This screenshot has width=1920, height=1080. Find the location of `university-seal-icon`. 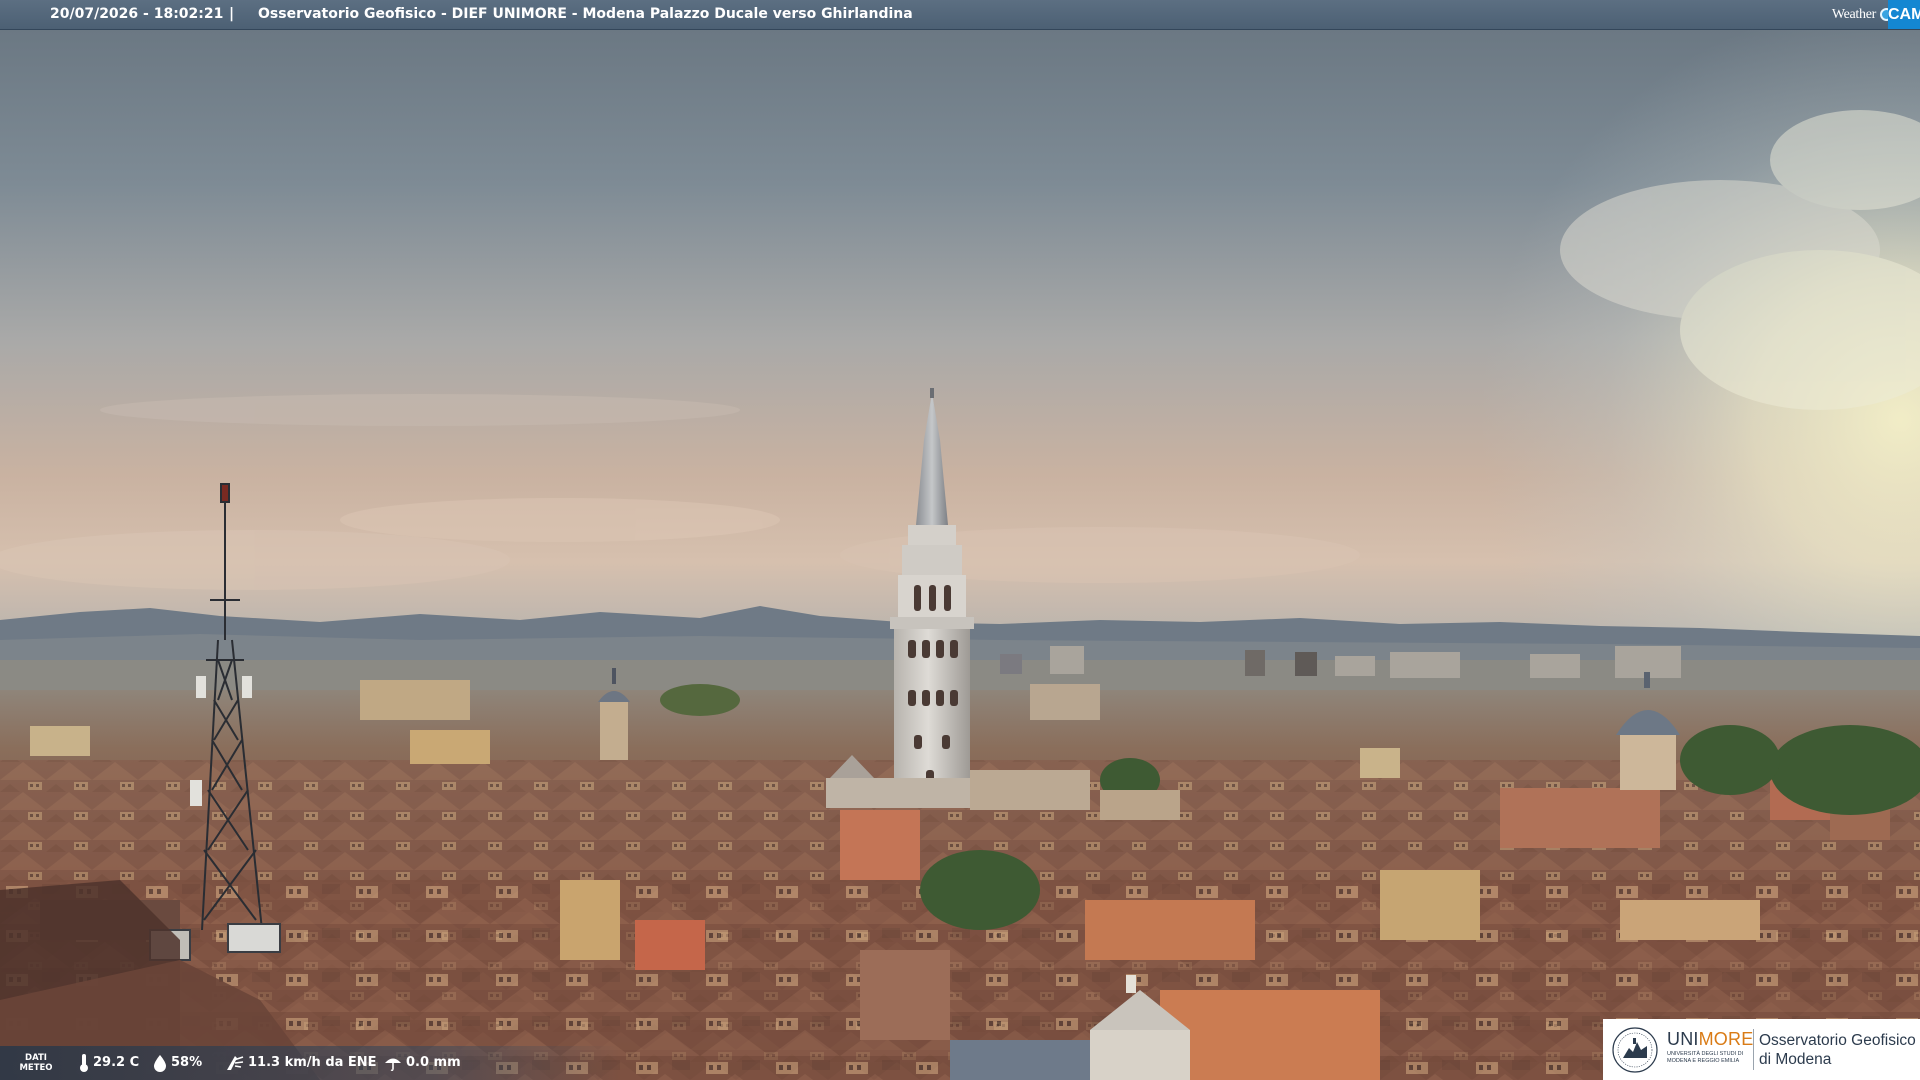

university-seal-icon is located at coordinates (1635, 1050).